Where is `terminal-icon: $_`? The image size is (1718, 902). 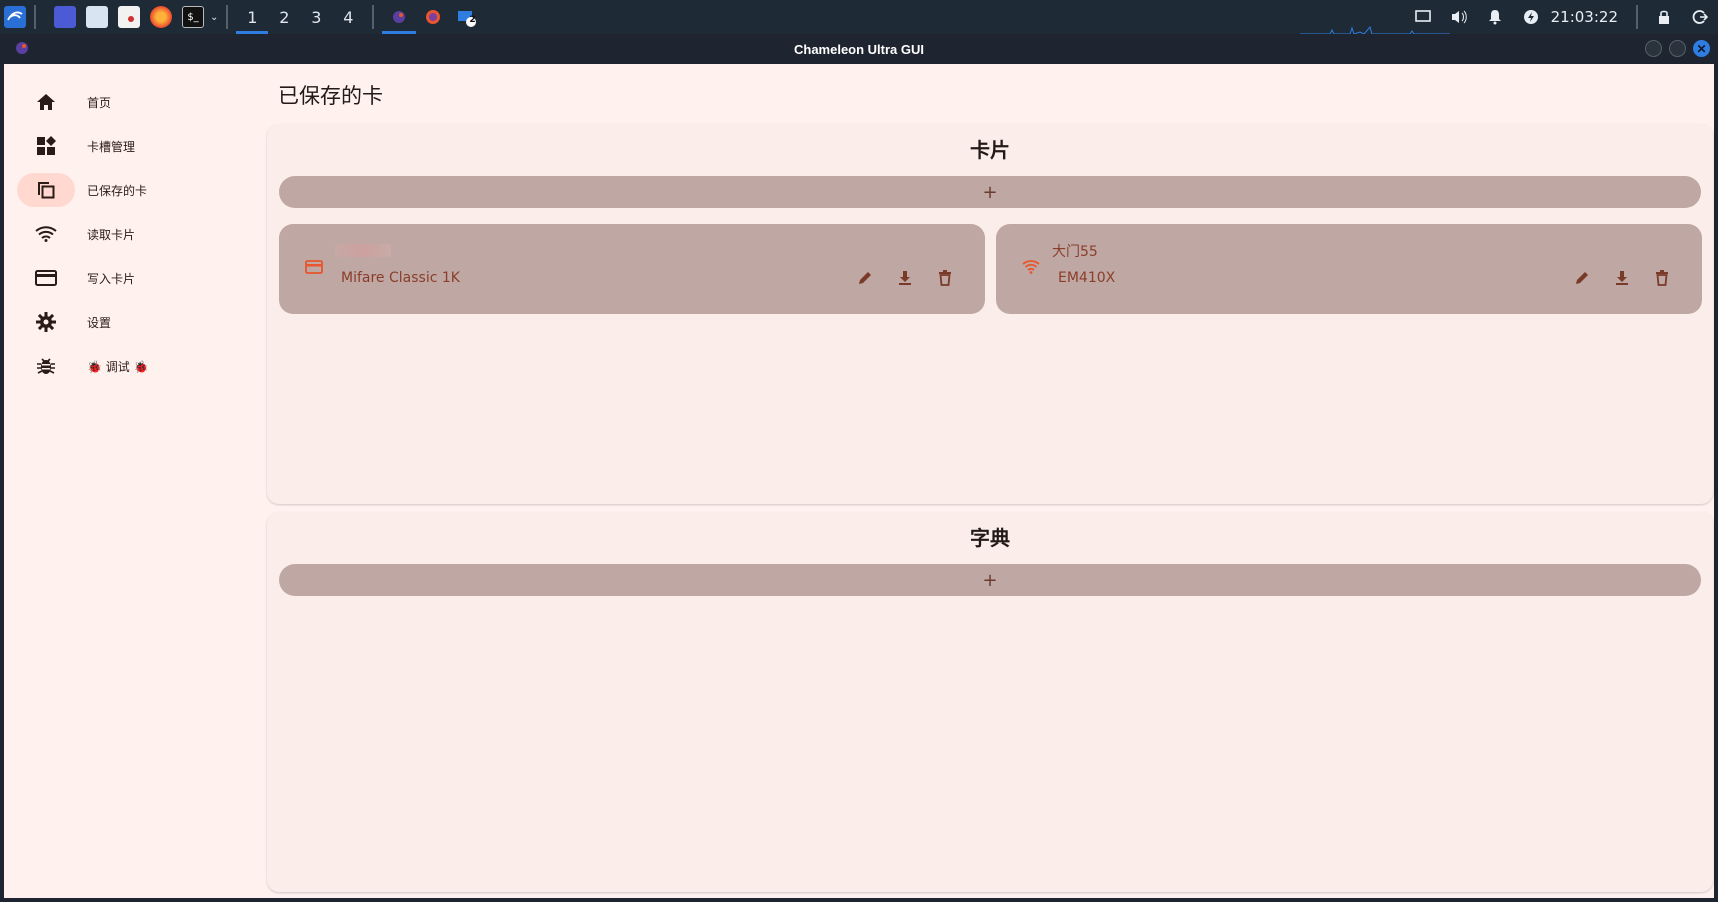
terminal-icon: $_ is located at coordinates (193, 17).